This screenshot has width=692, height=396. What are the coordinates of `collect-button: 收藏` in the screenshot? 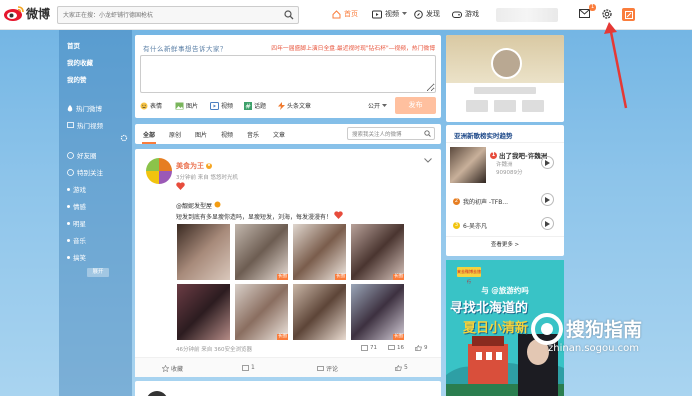 It's located at (172, 368).